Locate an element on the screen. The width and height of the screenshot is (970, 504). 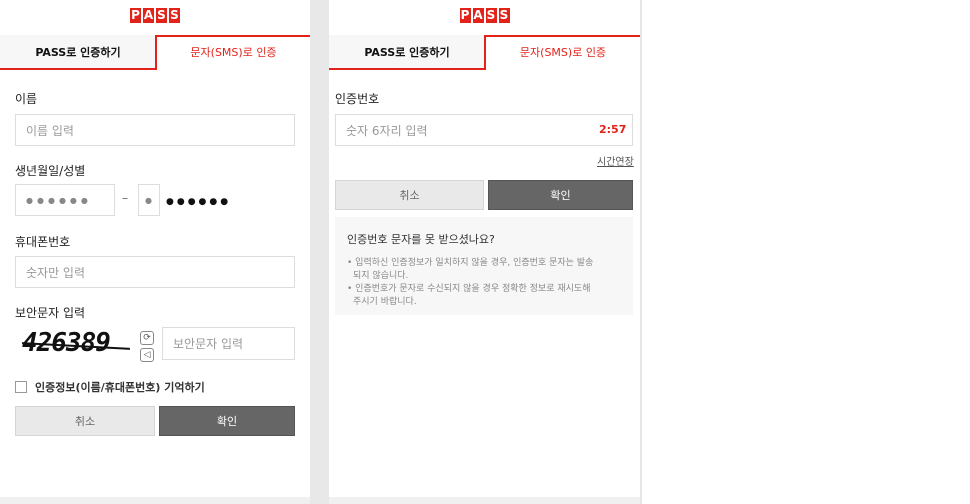
extend-time-link: 시간연장 is located at coordinates (615, 160).